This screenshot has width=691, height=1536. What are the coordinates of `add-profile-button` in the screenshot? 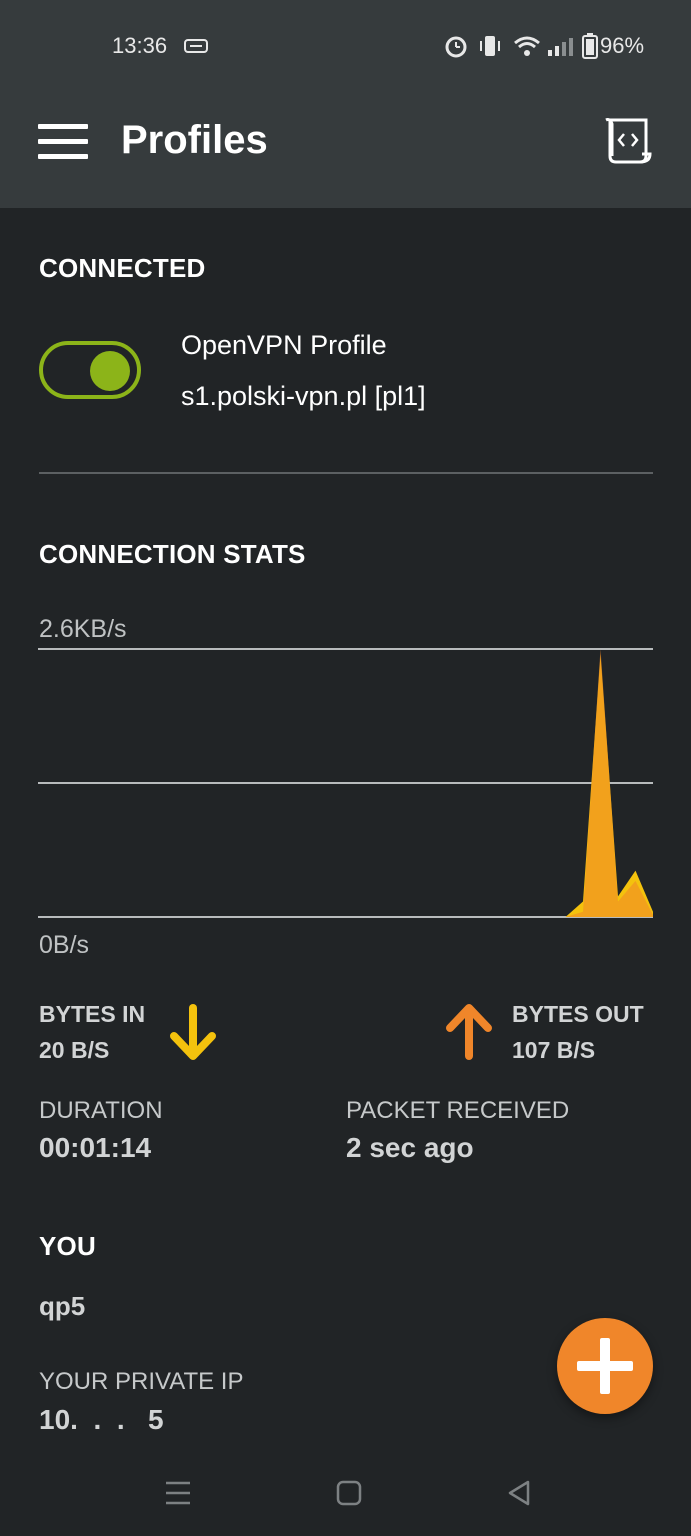 It's located at (605, 1366).